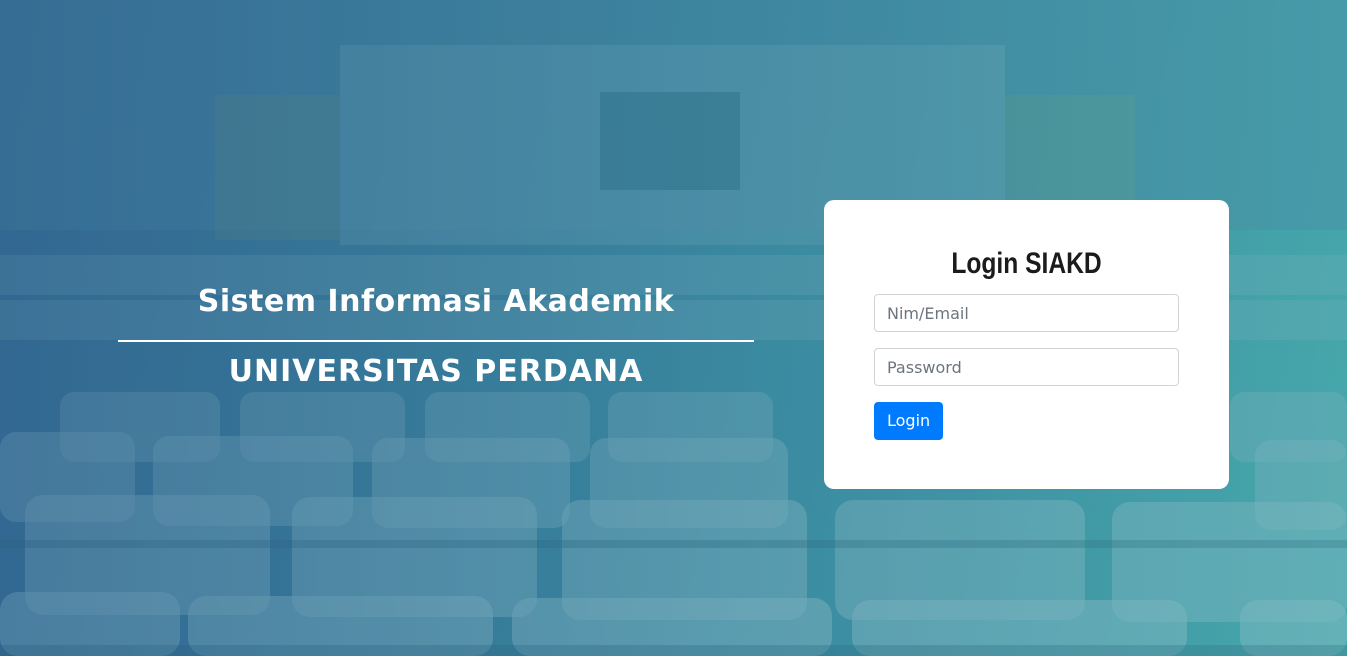 Image resolution: width=1347 pixels, height=656 pixels. Describe the element at coordinates (909, 421) in the screenshot. I see `login-button: Login` at that location.